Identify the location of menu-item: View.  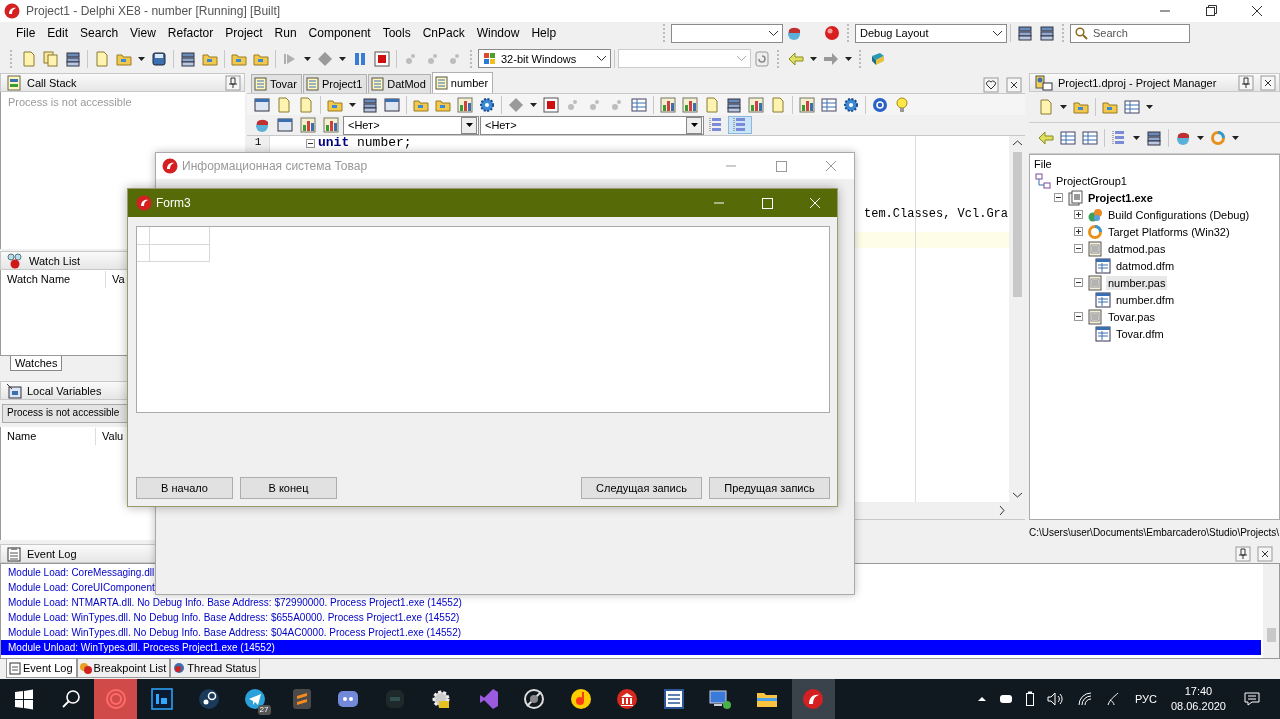
(143, 33).